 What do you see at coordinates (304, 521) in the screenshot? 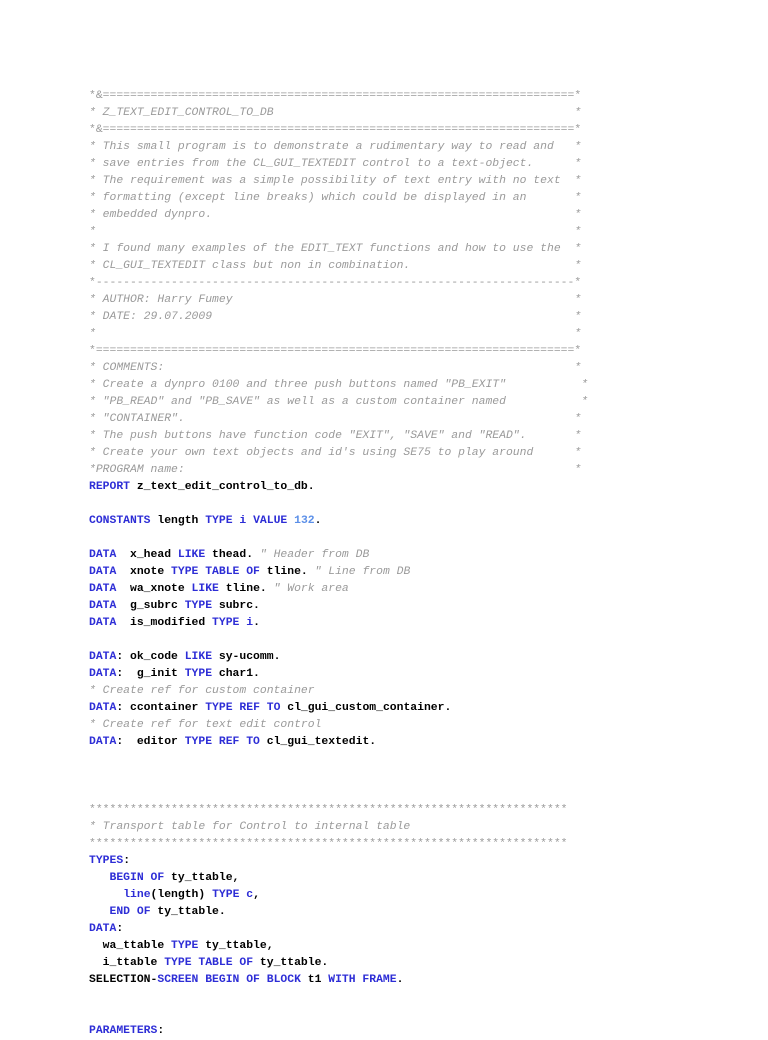
I see `literal-token: 132` at bounding box center [304, 521].